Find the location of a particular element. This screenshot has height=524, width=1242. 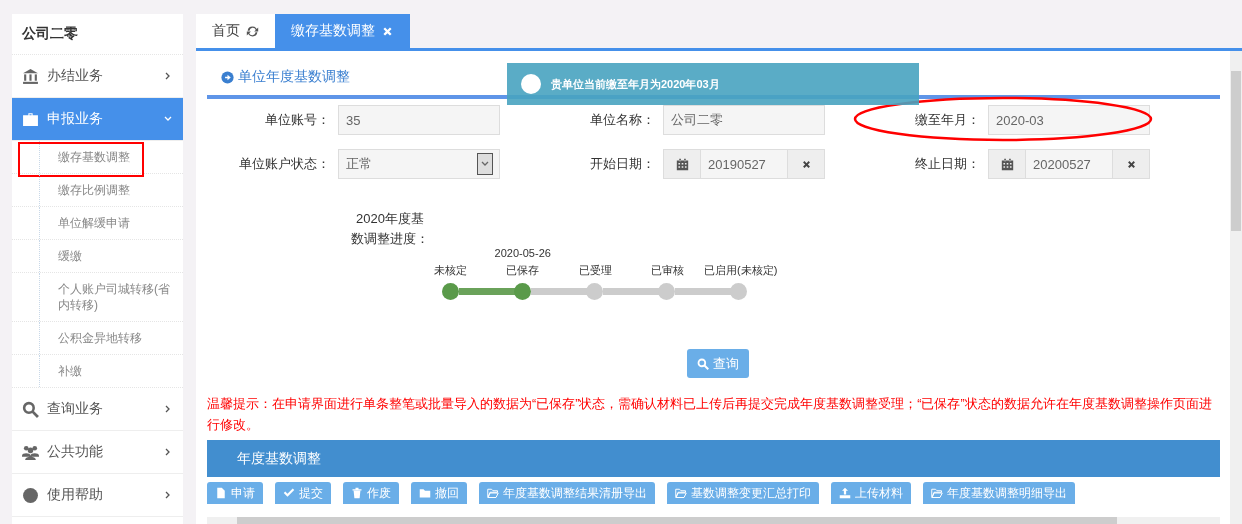

sidebar-item: 公共功能 is located at coordinates (97, 452).